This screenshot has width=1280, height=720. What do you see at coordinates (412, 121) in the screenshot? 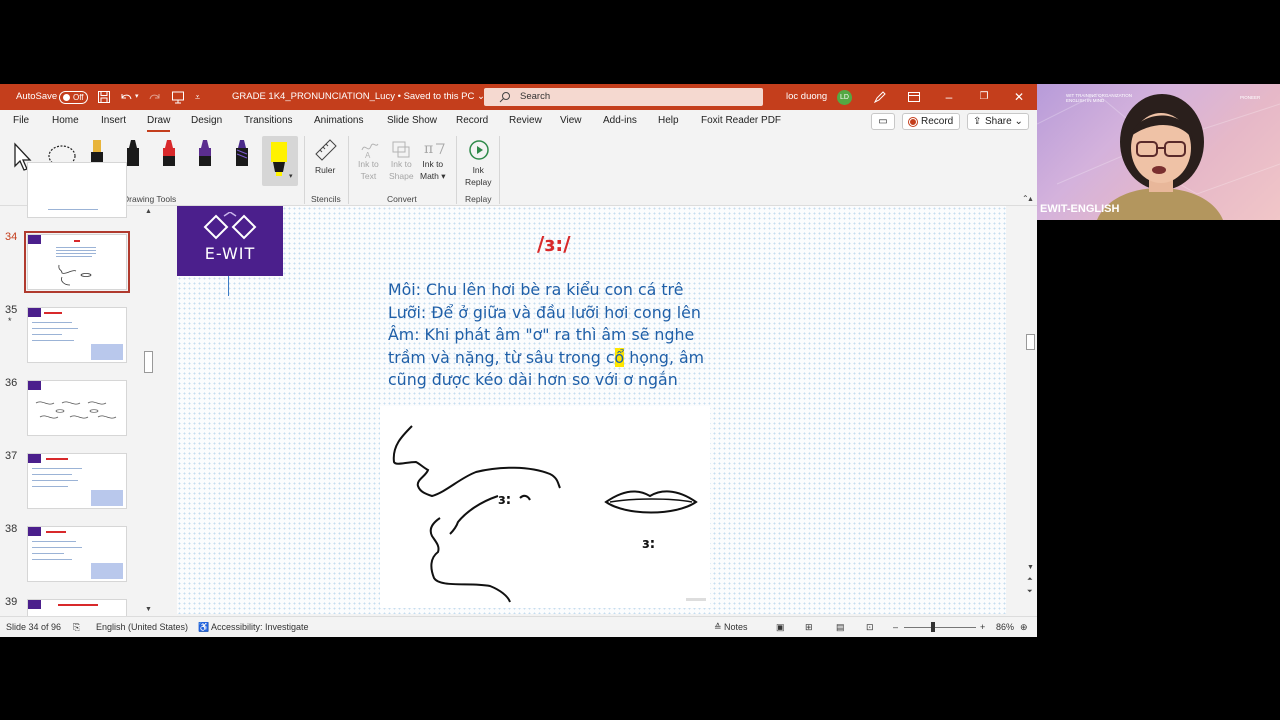
I see `tab-slide-show: Slide Show` at bounding box center [412, 121].